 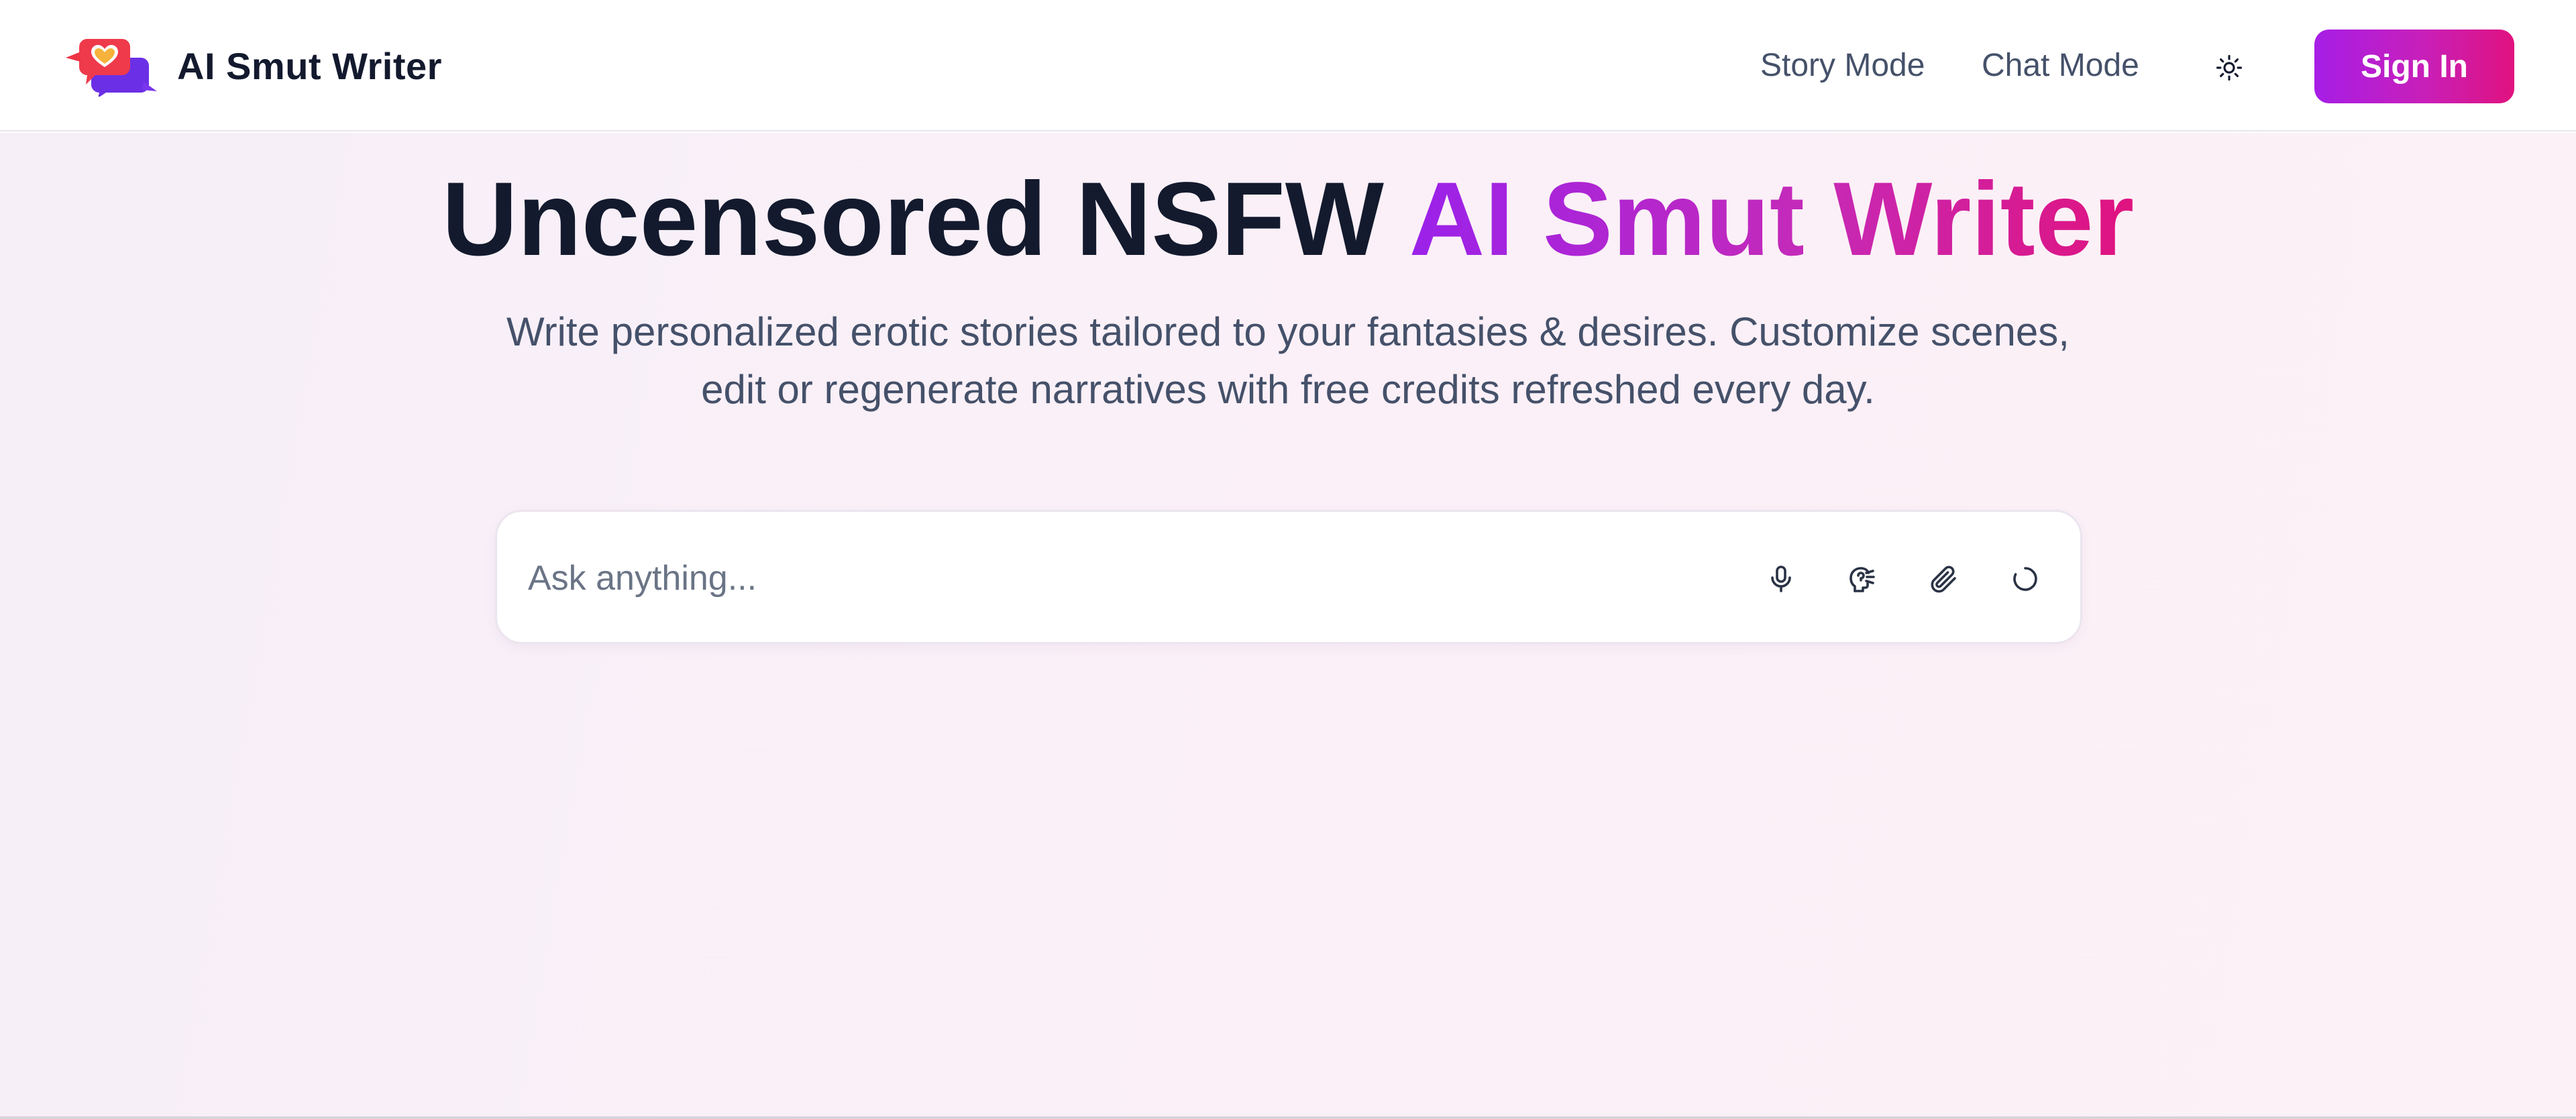 What do you see at coordinates (2060, 66) in the screenshot?
I see `nav-chat-mode: Chat Mode` at bounding box center [2060, 66].